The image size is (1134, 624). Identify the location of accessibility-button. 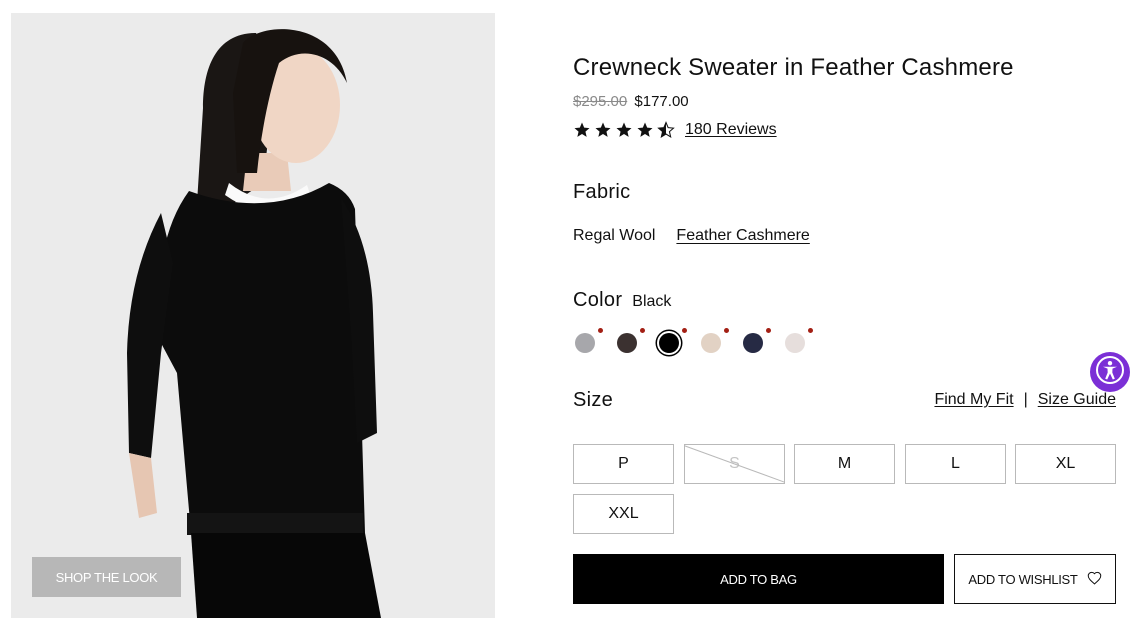
(1110, 372).